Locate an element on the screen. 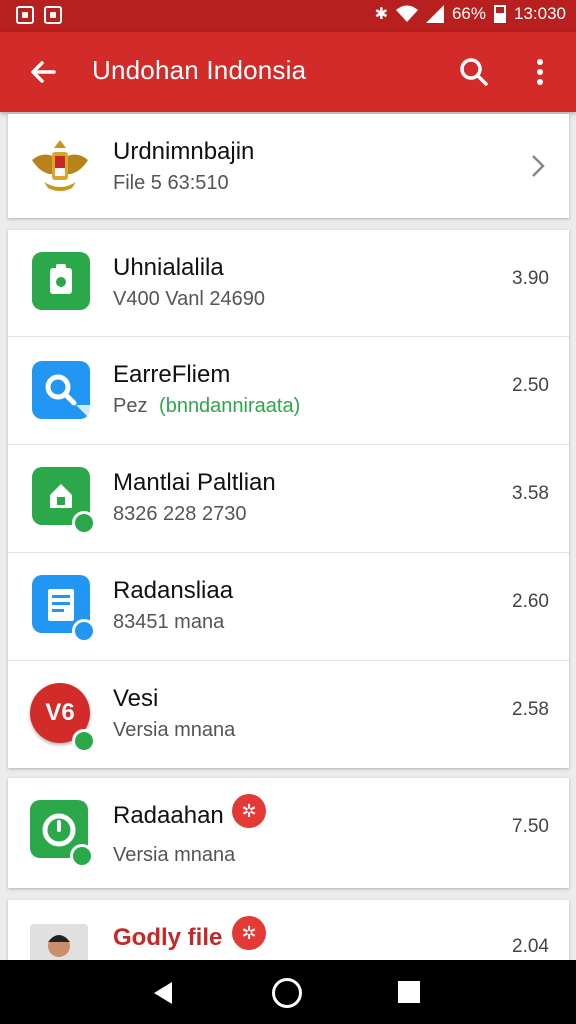 Image resolution: width=576 pixels, height=1024 pixels. wifi-icon is located at coordinates (406, 14).